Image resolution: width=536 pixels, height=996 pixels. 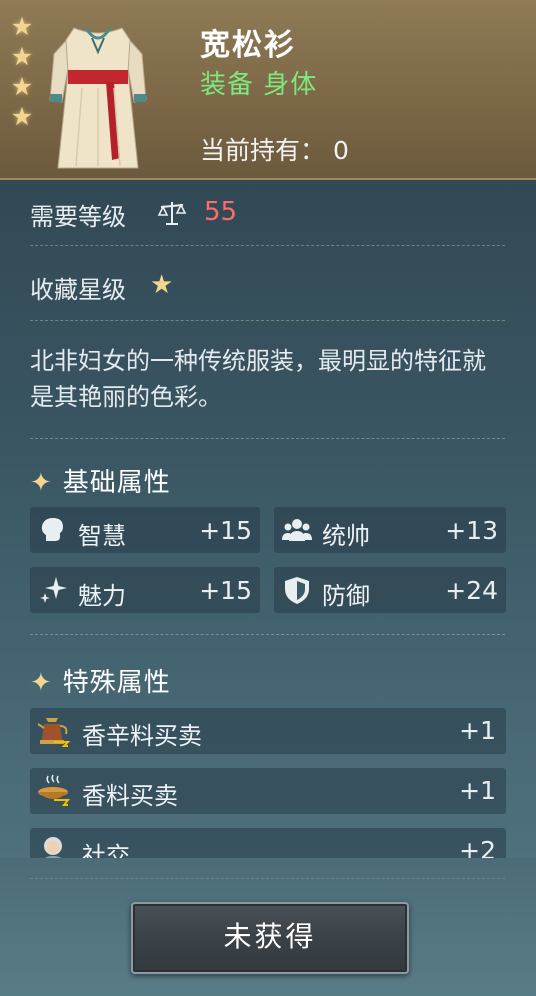 I want to click on owned-count-row: 当前持有： 0, so click(x=274, y=149).